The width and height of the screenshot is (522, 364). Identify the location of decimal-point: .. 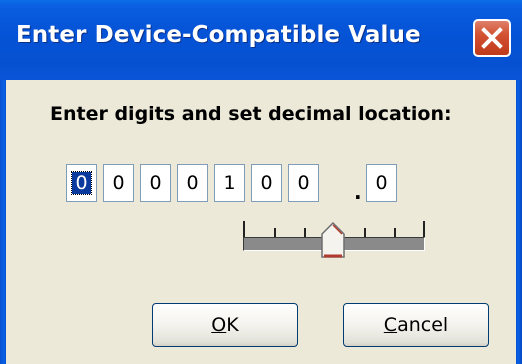
(358, 192).